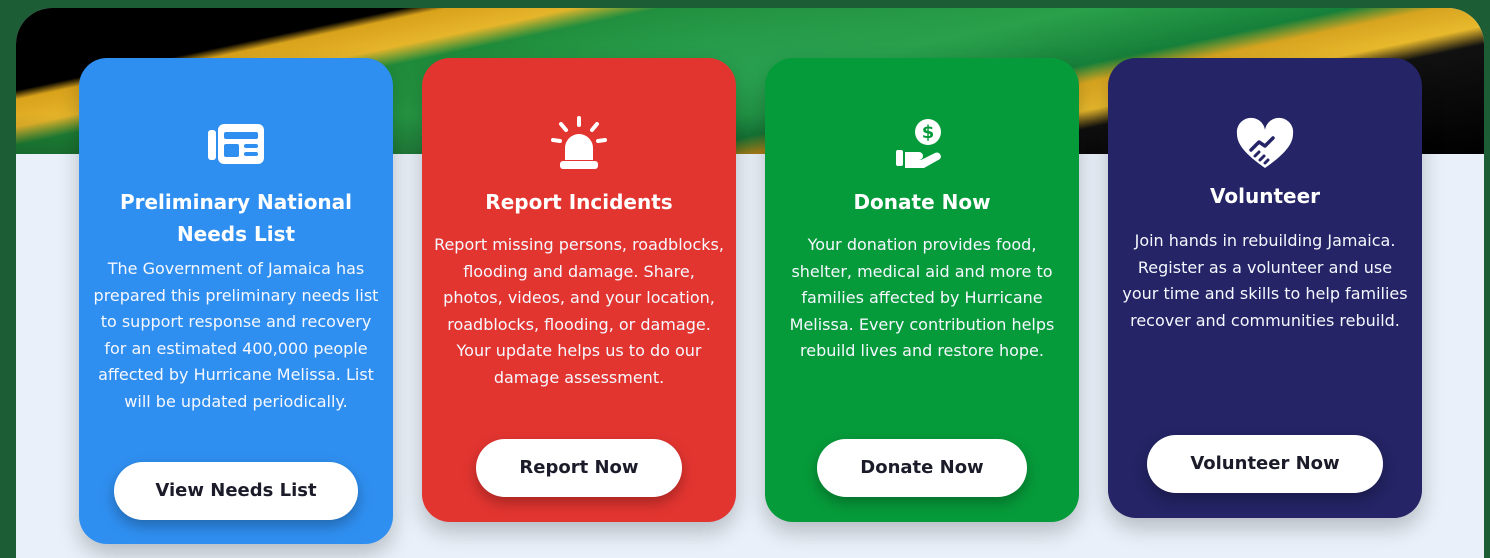 This screenshot has height=558, width=1490. I want to click on card-title: Preliminary National Needs List, so click(236, 218).